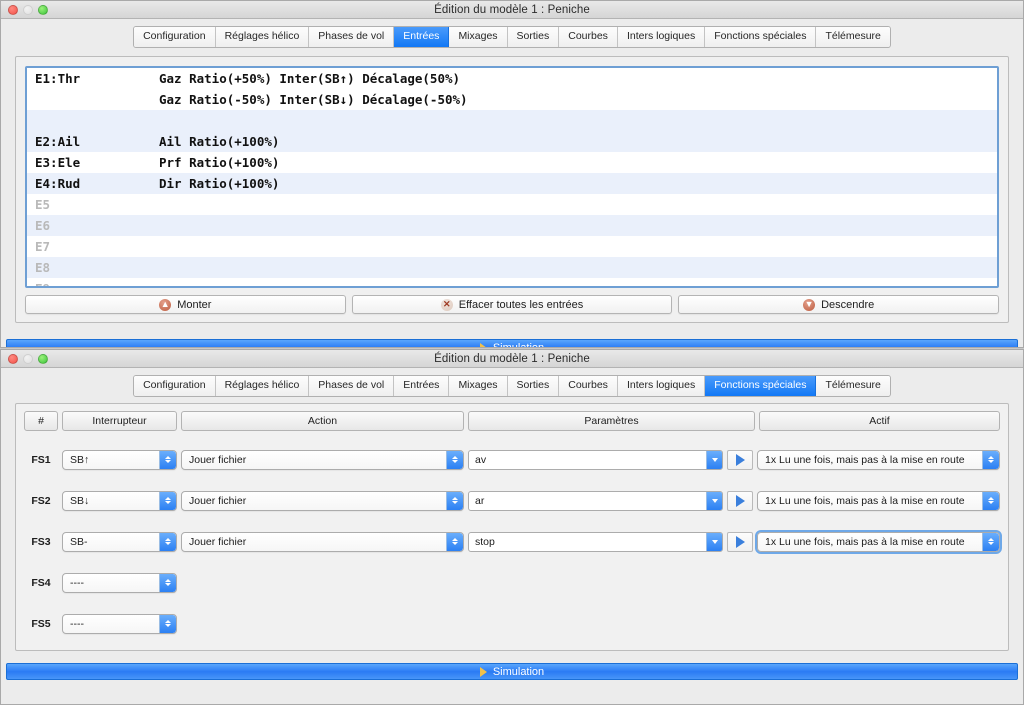 The image size is (1024, 705). What do you see at coordinates (595, 459) in the screenshot?
I see `parameters-combobox: av` at bounding box center [595, 459].